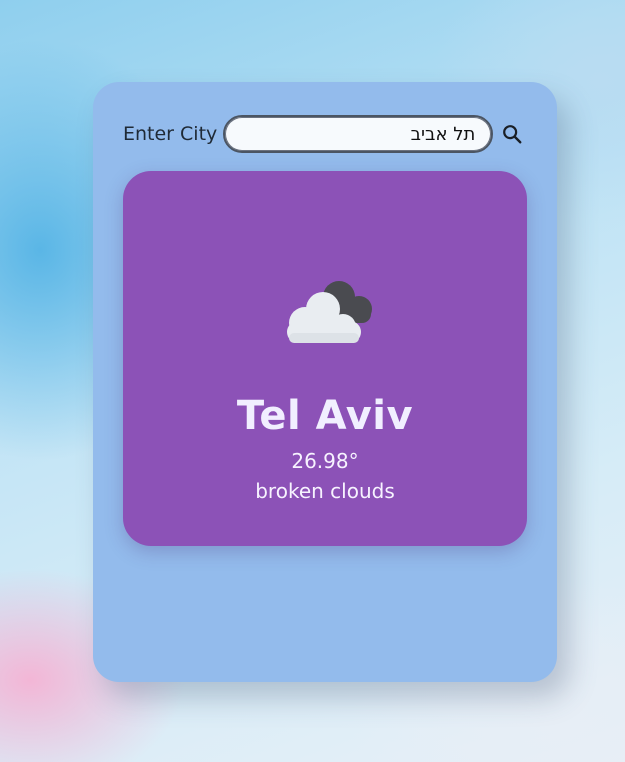 The width and height of the screenshot is (625, 762). I want to click on broken-clouds-icon, so click(329, 312).